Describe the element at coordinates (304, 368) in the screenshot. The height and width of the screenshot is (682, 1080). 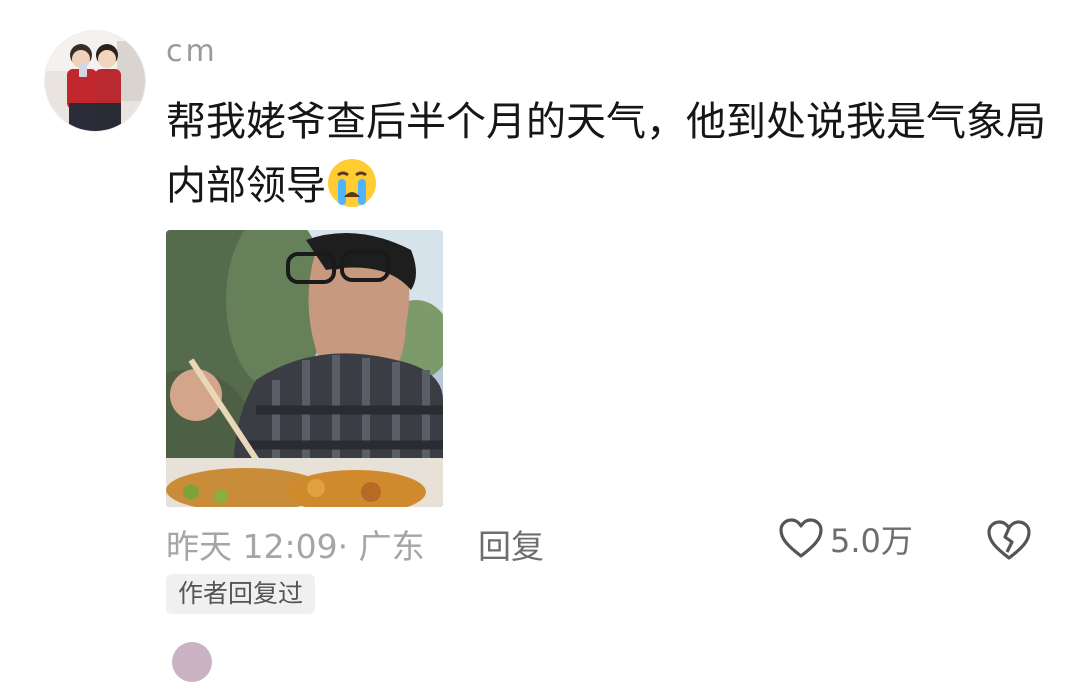
I see `comment-image` at that location.